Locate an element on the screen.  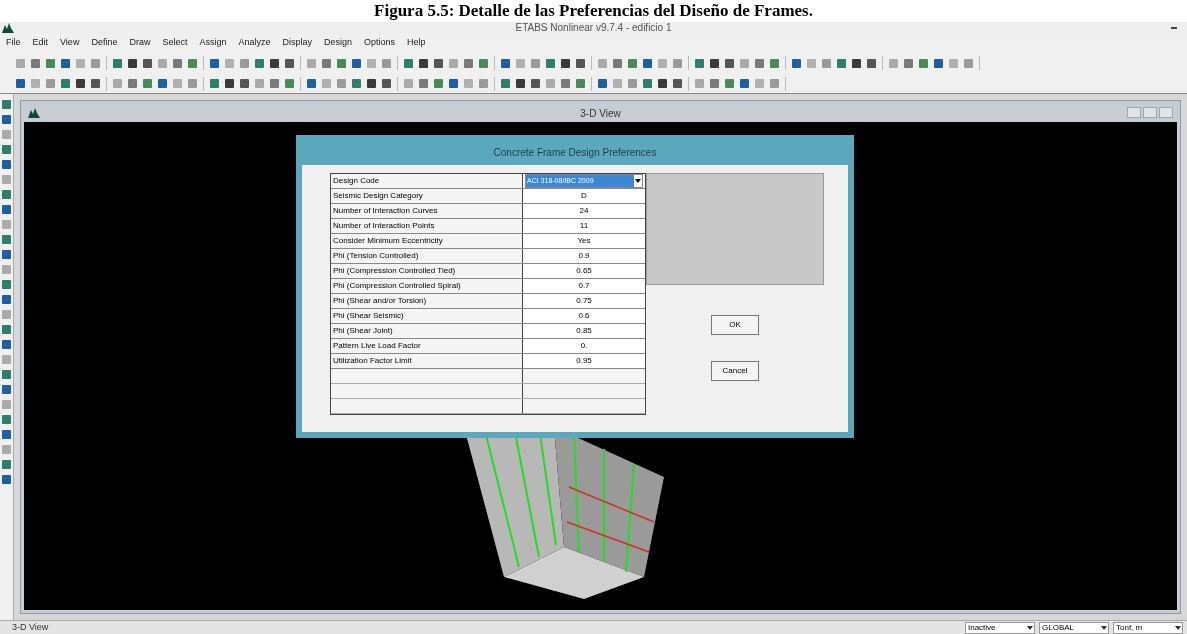
table-cell: Phi (Compression Controlled Tied) is located at coordinates (427, 271).